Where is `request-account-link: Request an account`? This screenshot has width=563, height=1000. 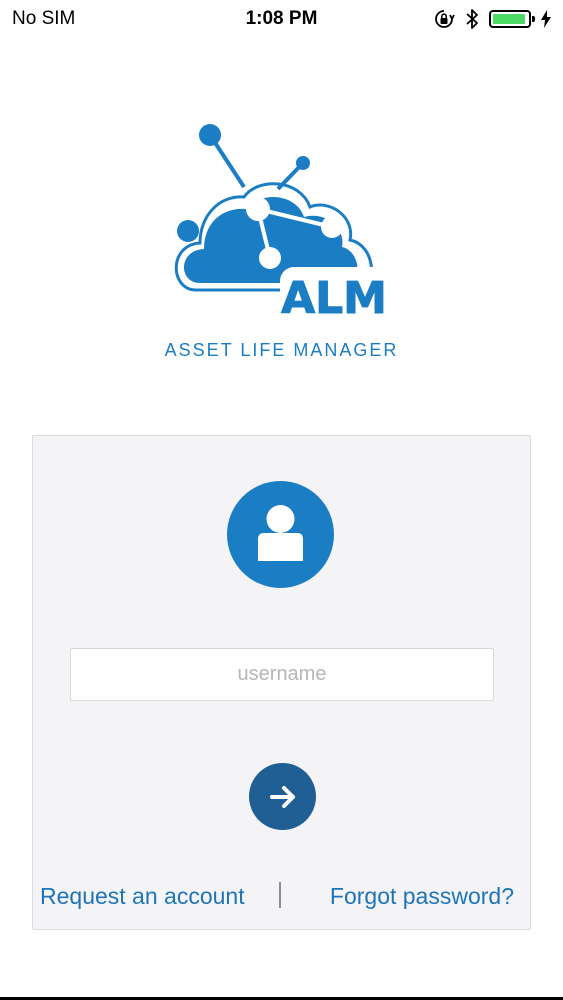 request-account-link: Request an account is located at coordinates (142, 896).